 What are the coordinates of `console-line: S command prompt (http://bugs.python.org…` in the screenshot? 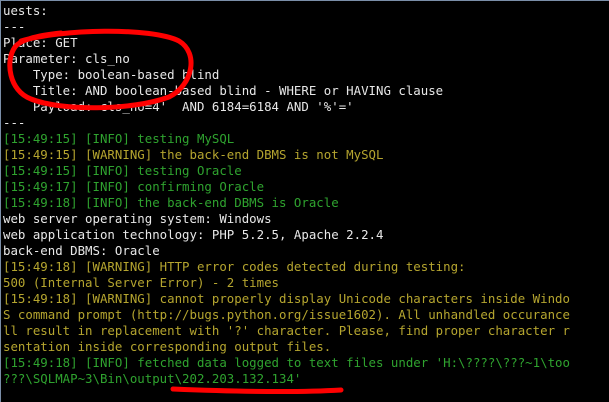 It's located at (286, 314).